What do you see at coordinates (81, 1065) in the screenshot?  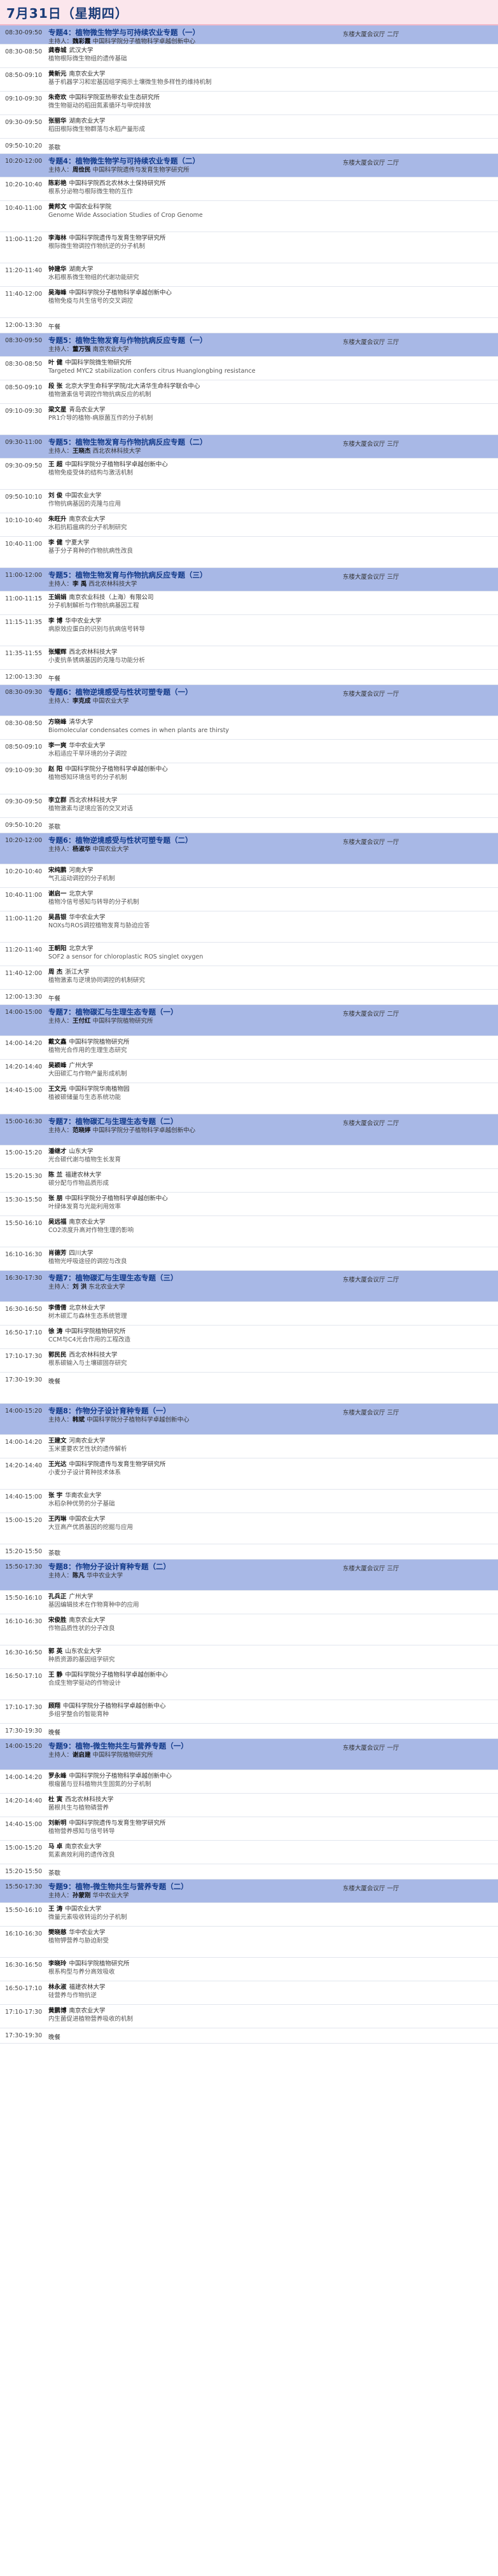 I see `speaker-org: 广州大学` at bounding box center [81, 1065].